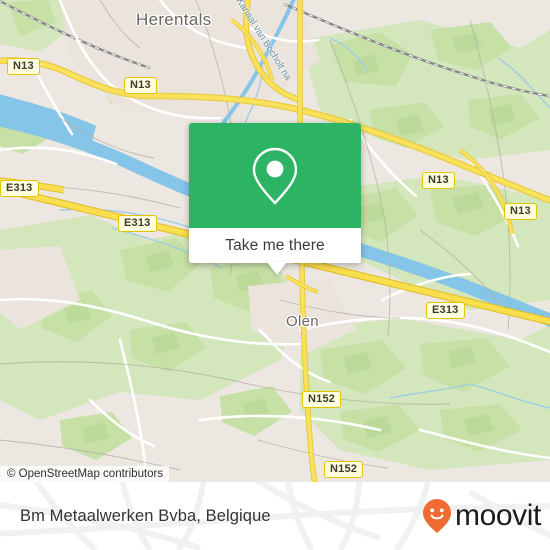 Image resolution: width=550 pixels, height=550 pixels. I want to click on destination-popup-card: Take me there, so click(275, 199).